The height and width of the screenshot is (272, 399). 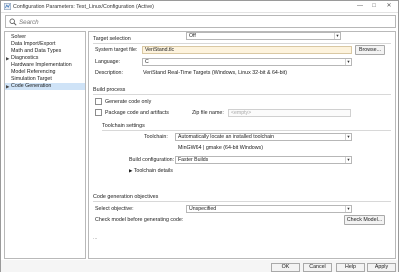 What do you see at coordinates (192, 36) in the screenshot?
I see `check-model-value: Off` at bounding box center [192, 36].